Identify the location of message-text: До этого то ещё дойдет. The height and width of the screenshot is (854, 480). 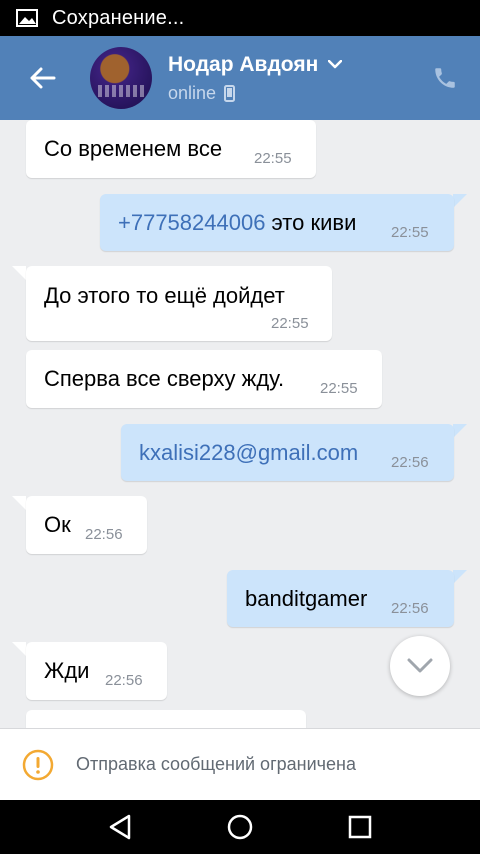
(164, 295).